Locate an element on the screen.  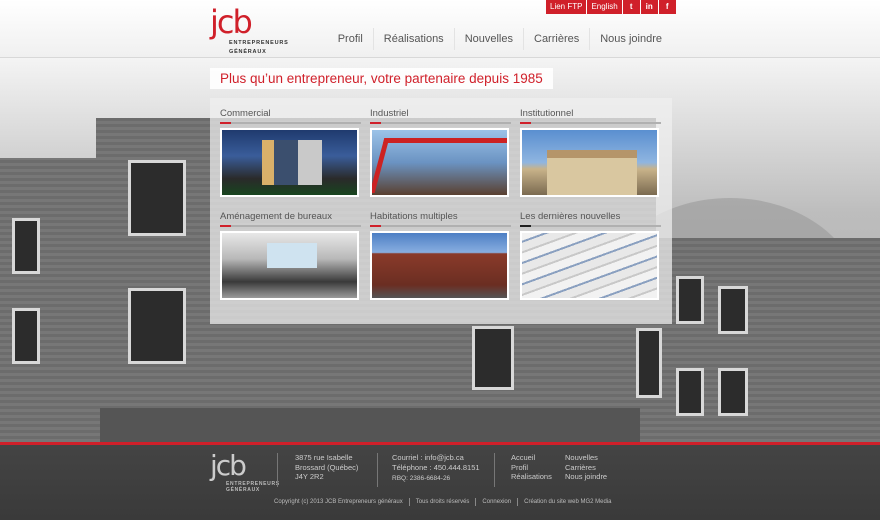
building-left is located at coordinates (55, 301).